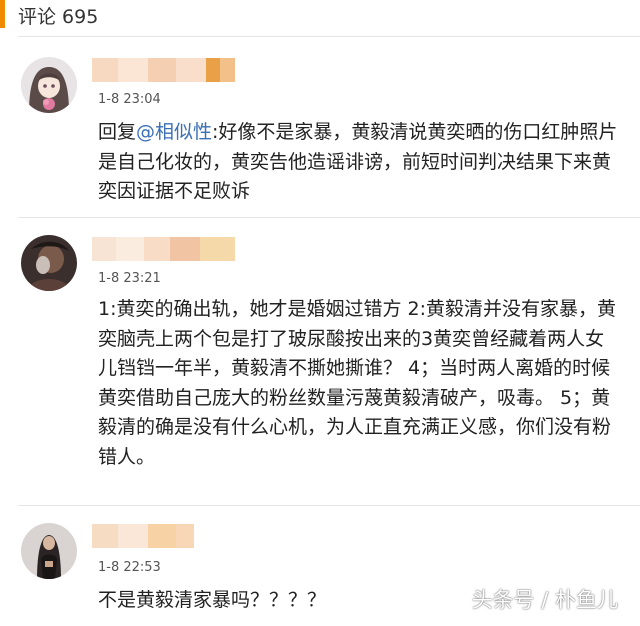 Image resolution: width=640 pixels, height=626 pixels. Describe the element at coordinates (544, 600) in the screenshot. I see `watermark: 头条号 / 朴鱼儿` at that location.